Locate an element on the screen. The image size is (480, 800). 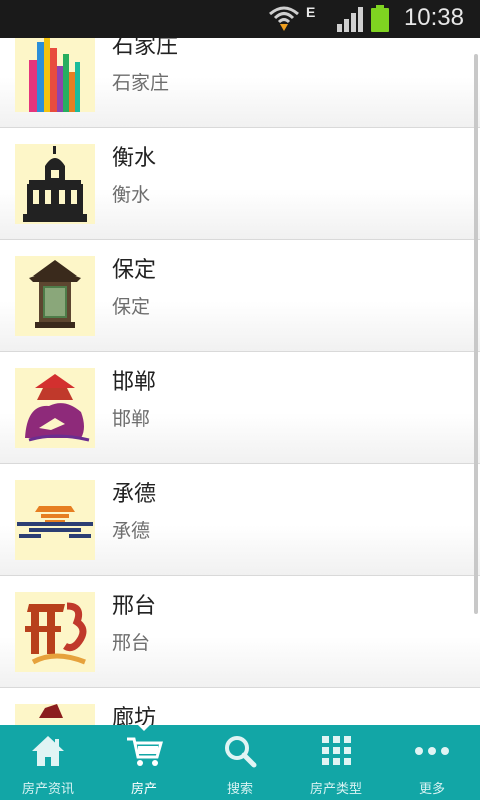
city-subtitle: 邢台 is located at coordinates (131, 643).